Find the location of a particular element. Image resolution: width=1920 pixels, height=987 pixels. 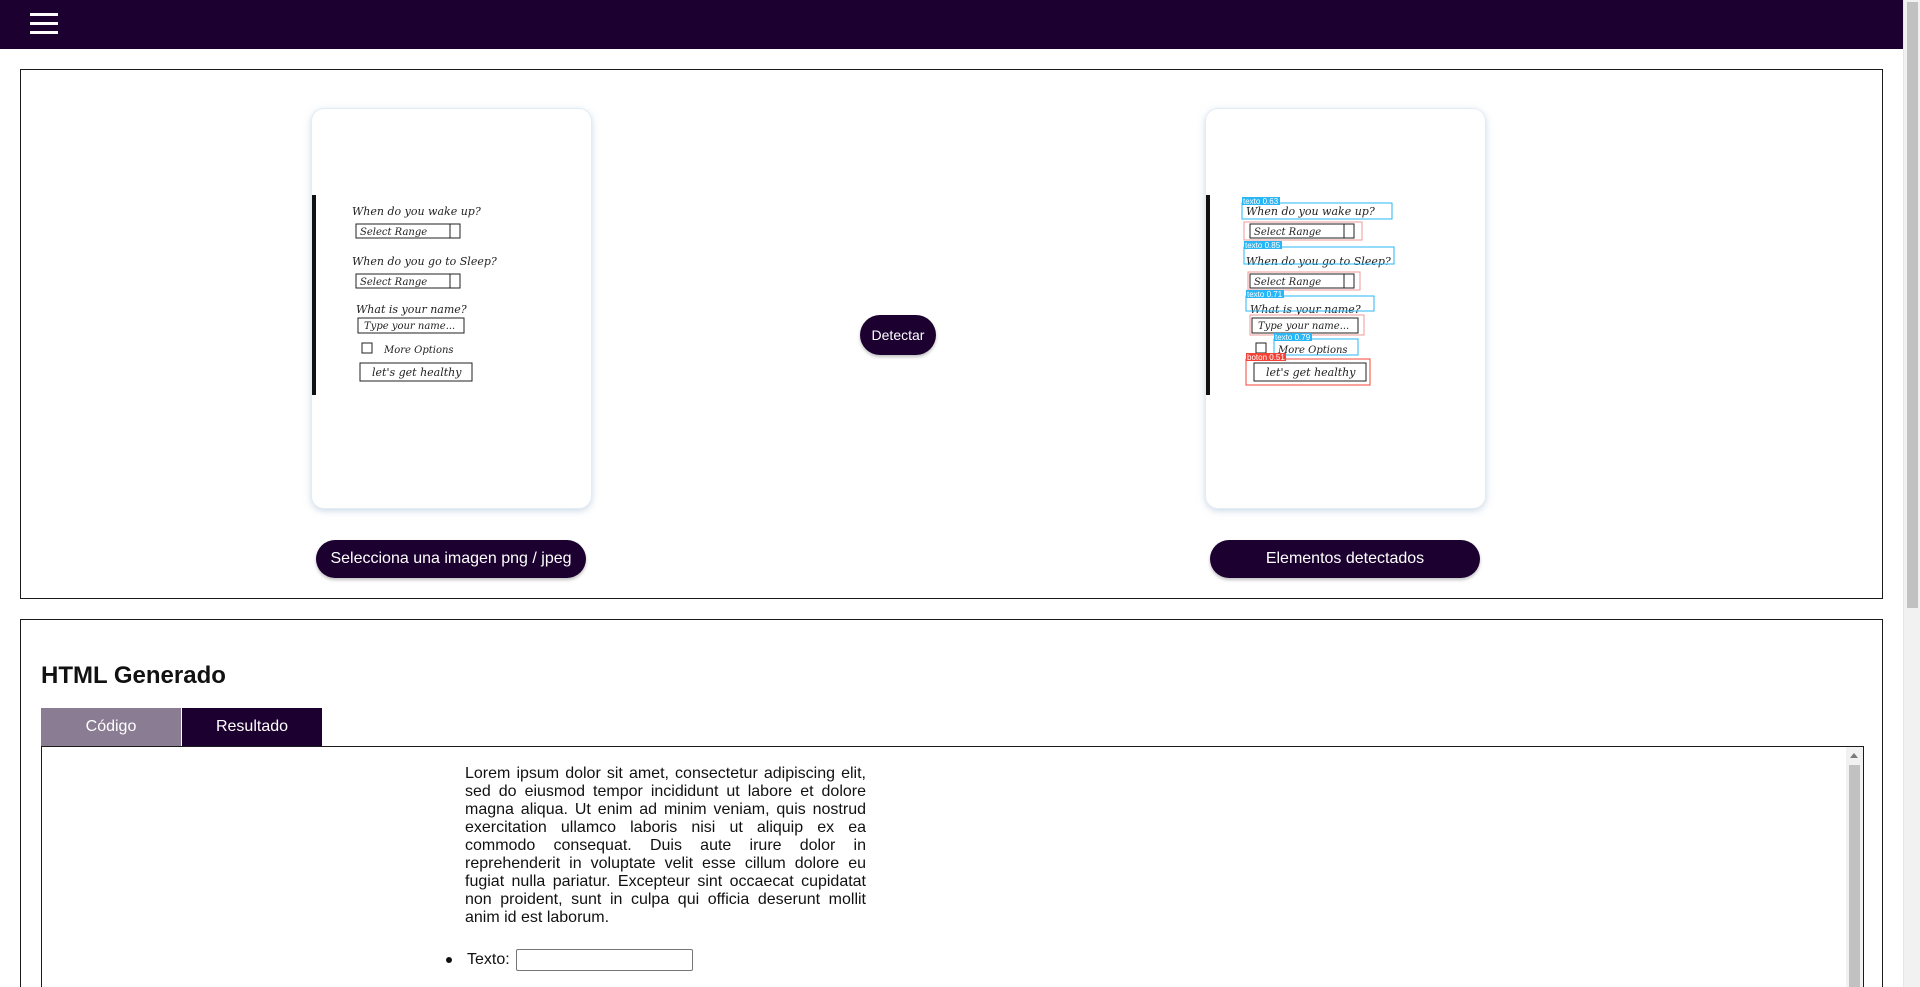

bullet-icon is located at coordinates (449, 960).